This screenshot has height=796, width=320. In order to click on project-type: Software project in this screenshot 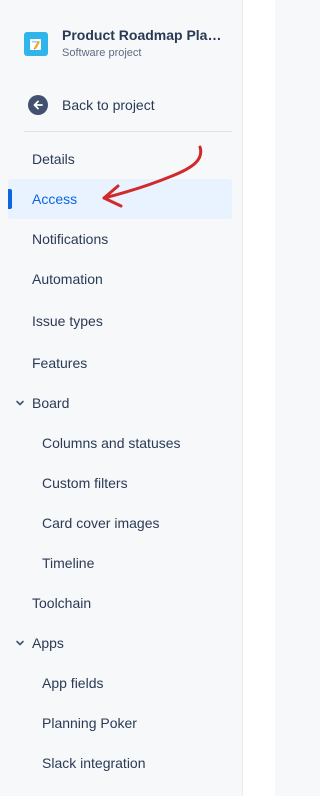, I will do `click(102, 53)`.